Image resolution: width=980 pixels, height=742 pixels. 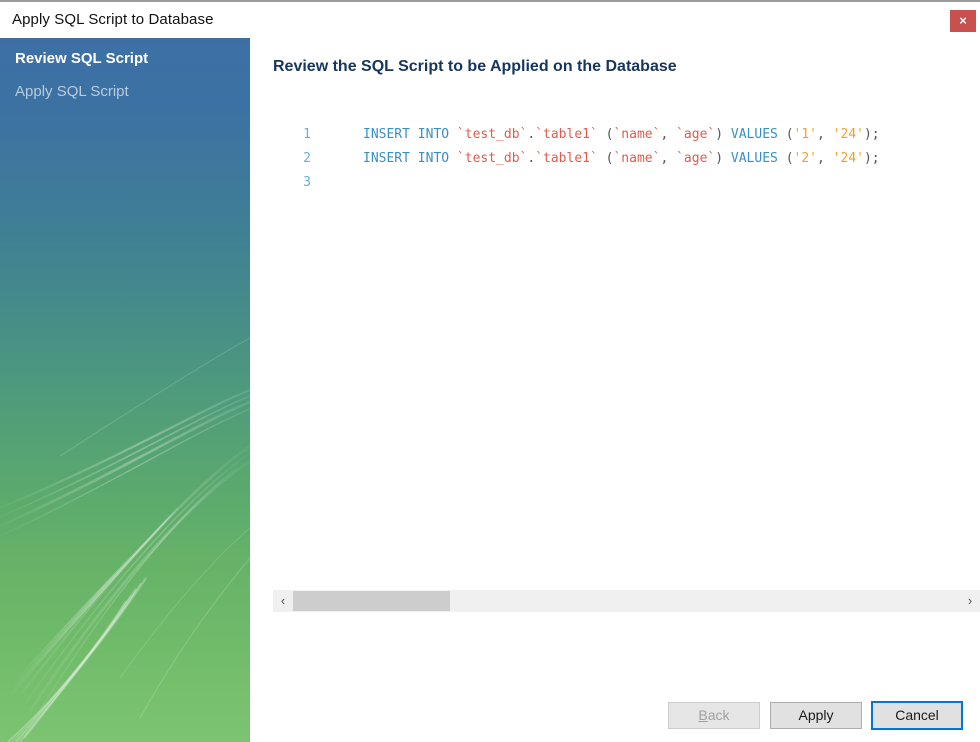 I want to click on sql-token-str: '1', so click(x=805, y=134).